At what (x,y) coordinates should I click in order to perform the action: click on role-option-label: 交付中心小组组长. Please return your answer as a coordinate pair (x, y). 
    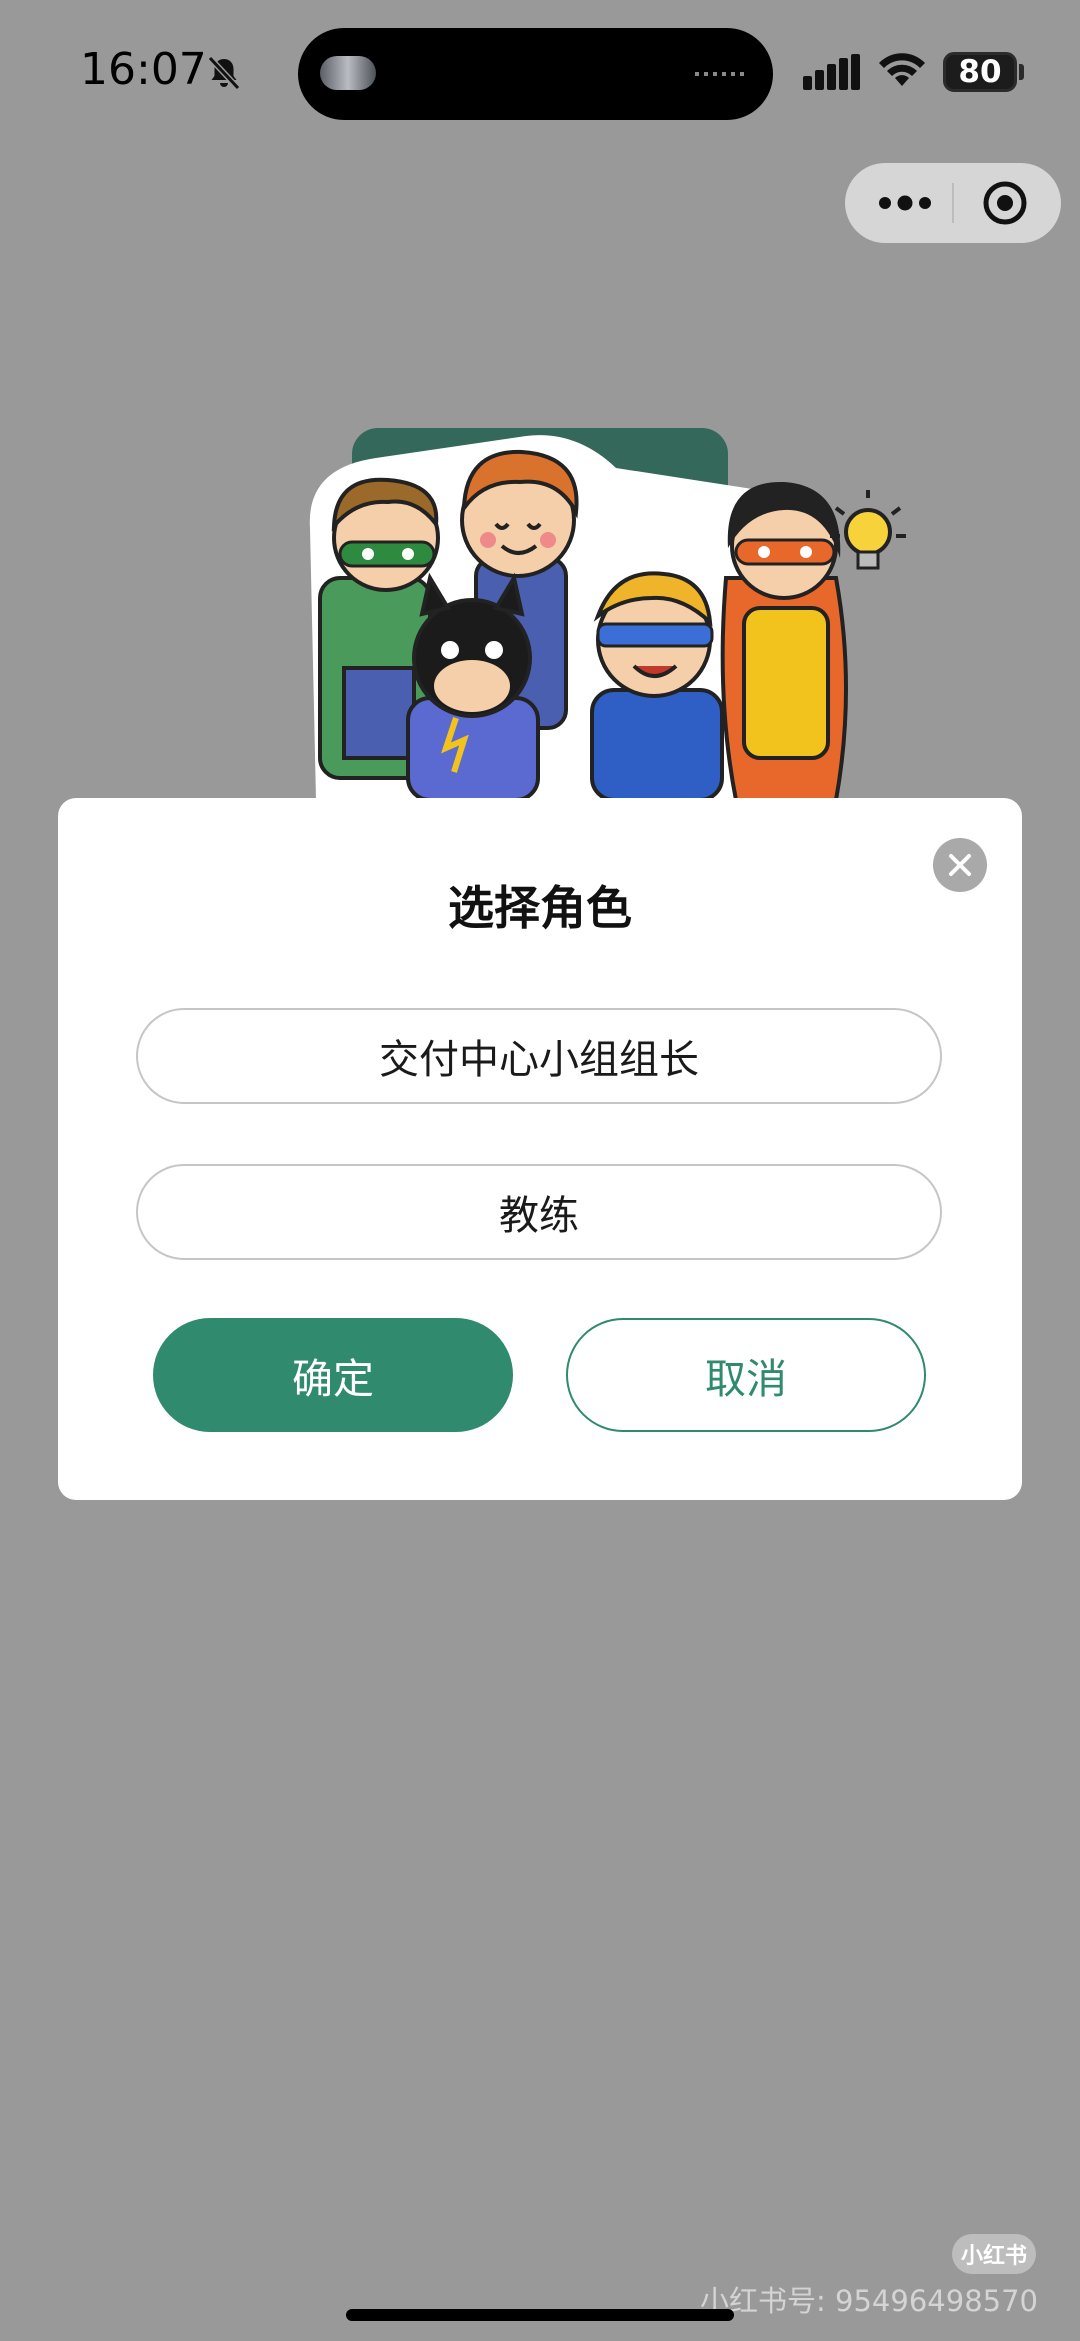
    Looking at the image, I should click on (539, 1060).